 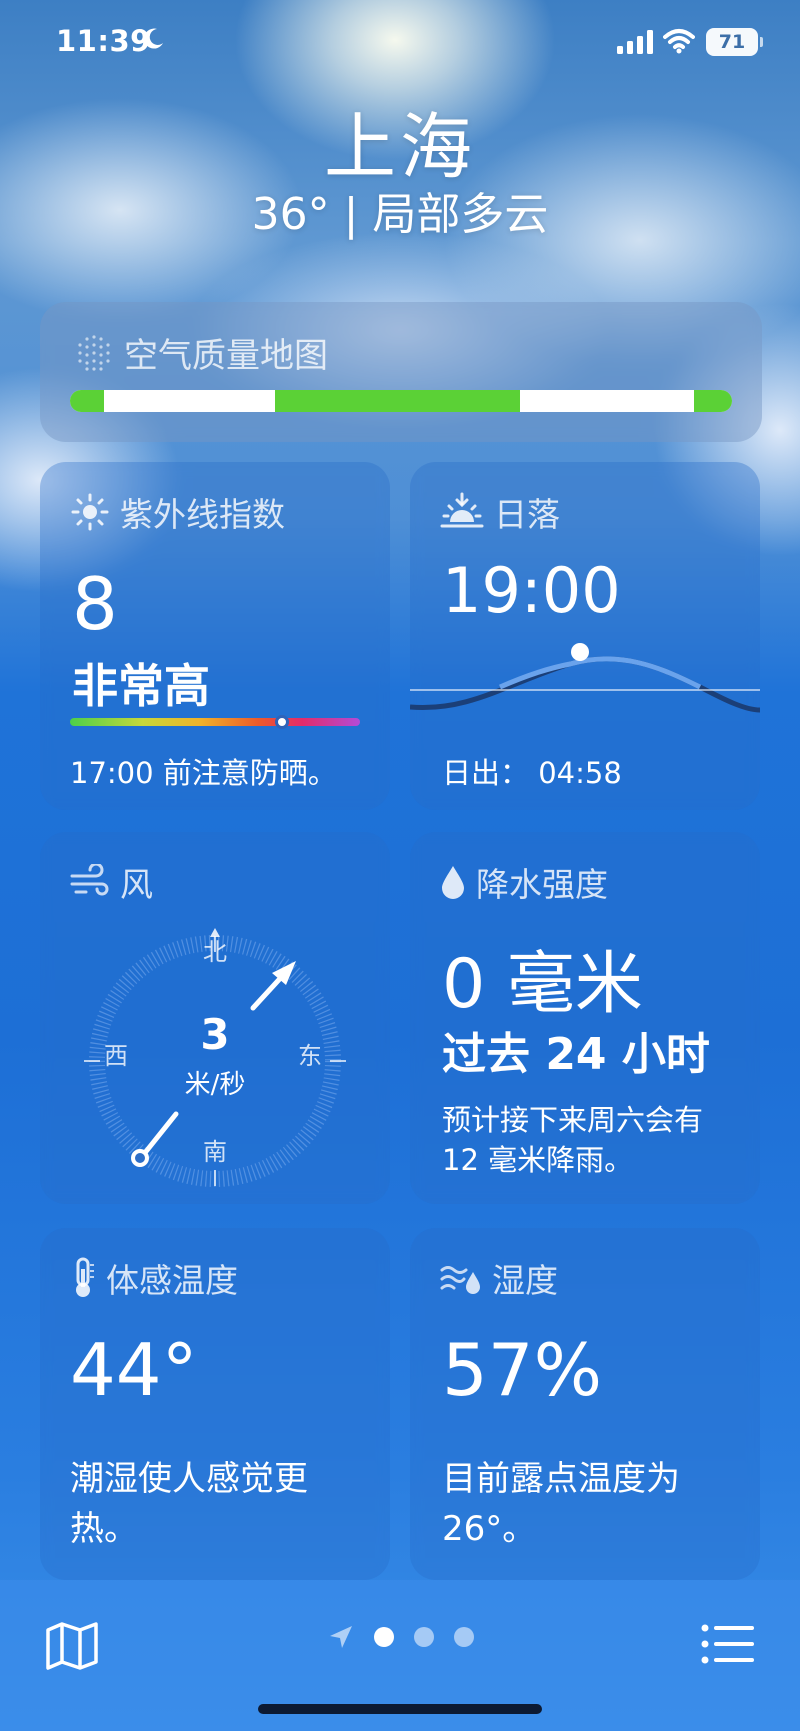 I want to click on raindrop-icon, so click(x=453, y=882).